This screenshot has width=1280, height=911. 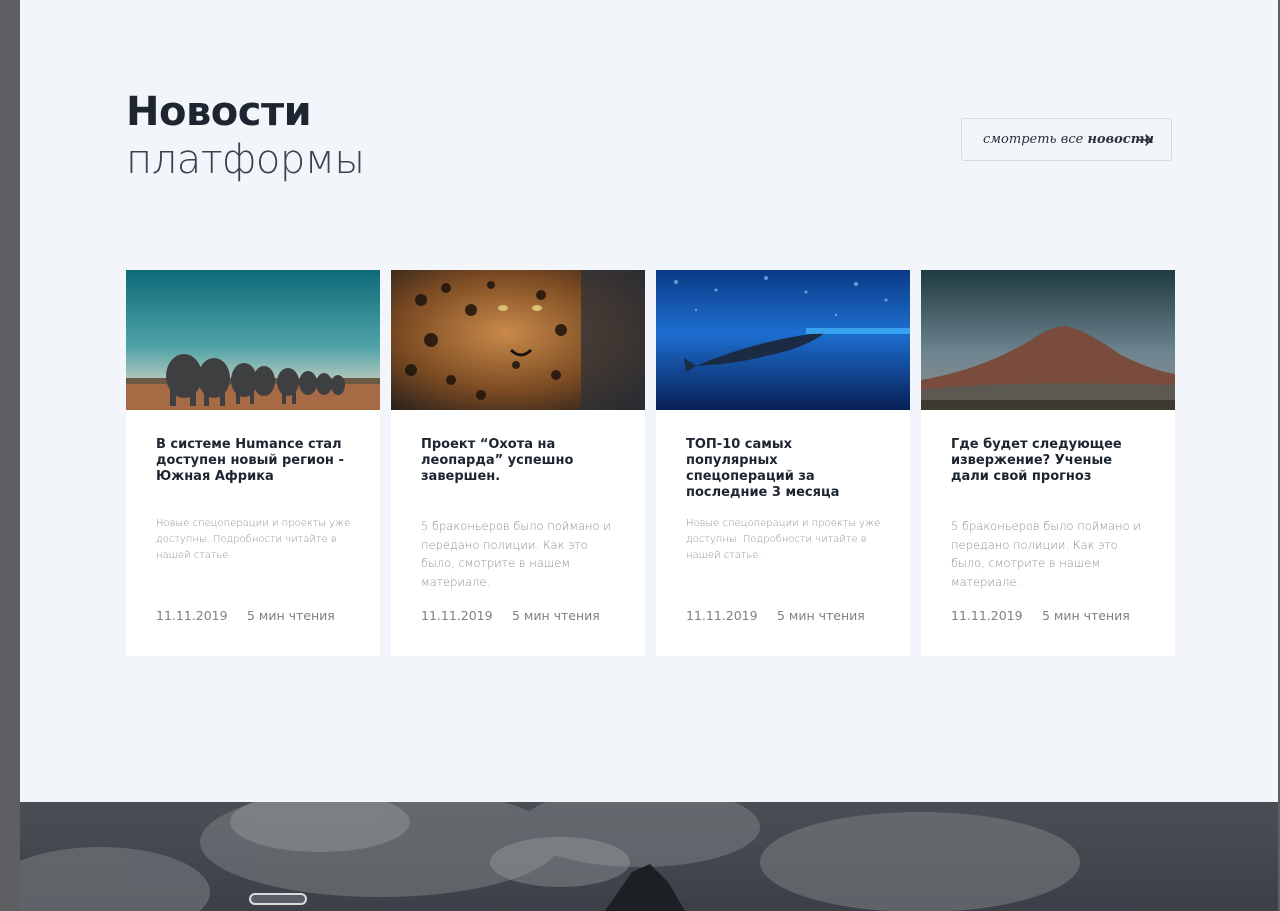 I want to click on hero-section, so click(x=649, y=856).